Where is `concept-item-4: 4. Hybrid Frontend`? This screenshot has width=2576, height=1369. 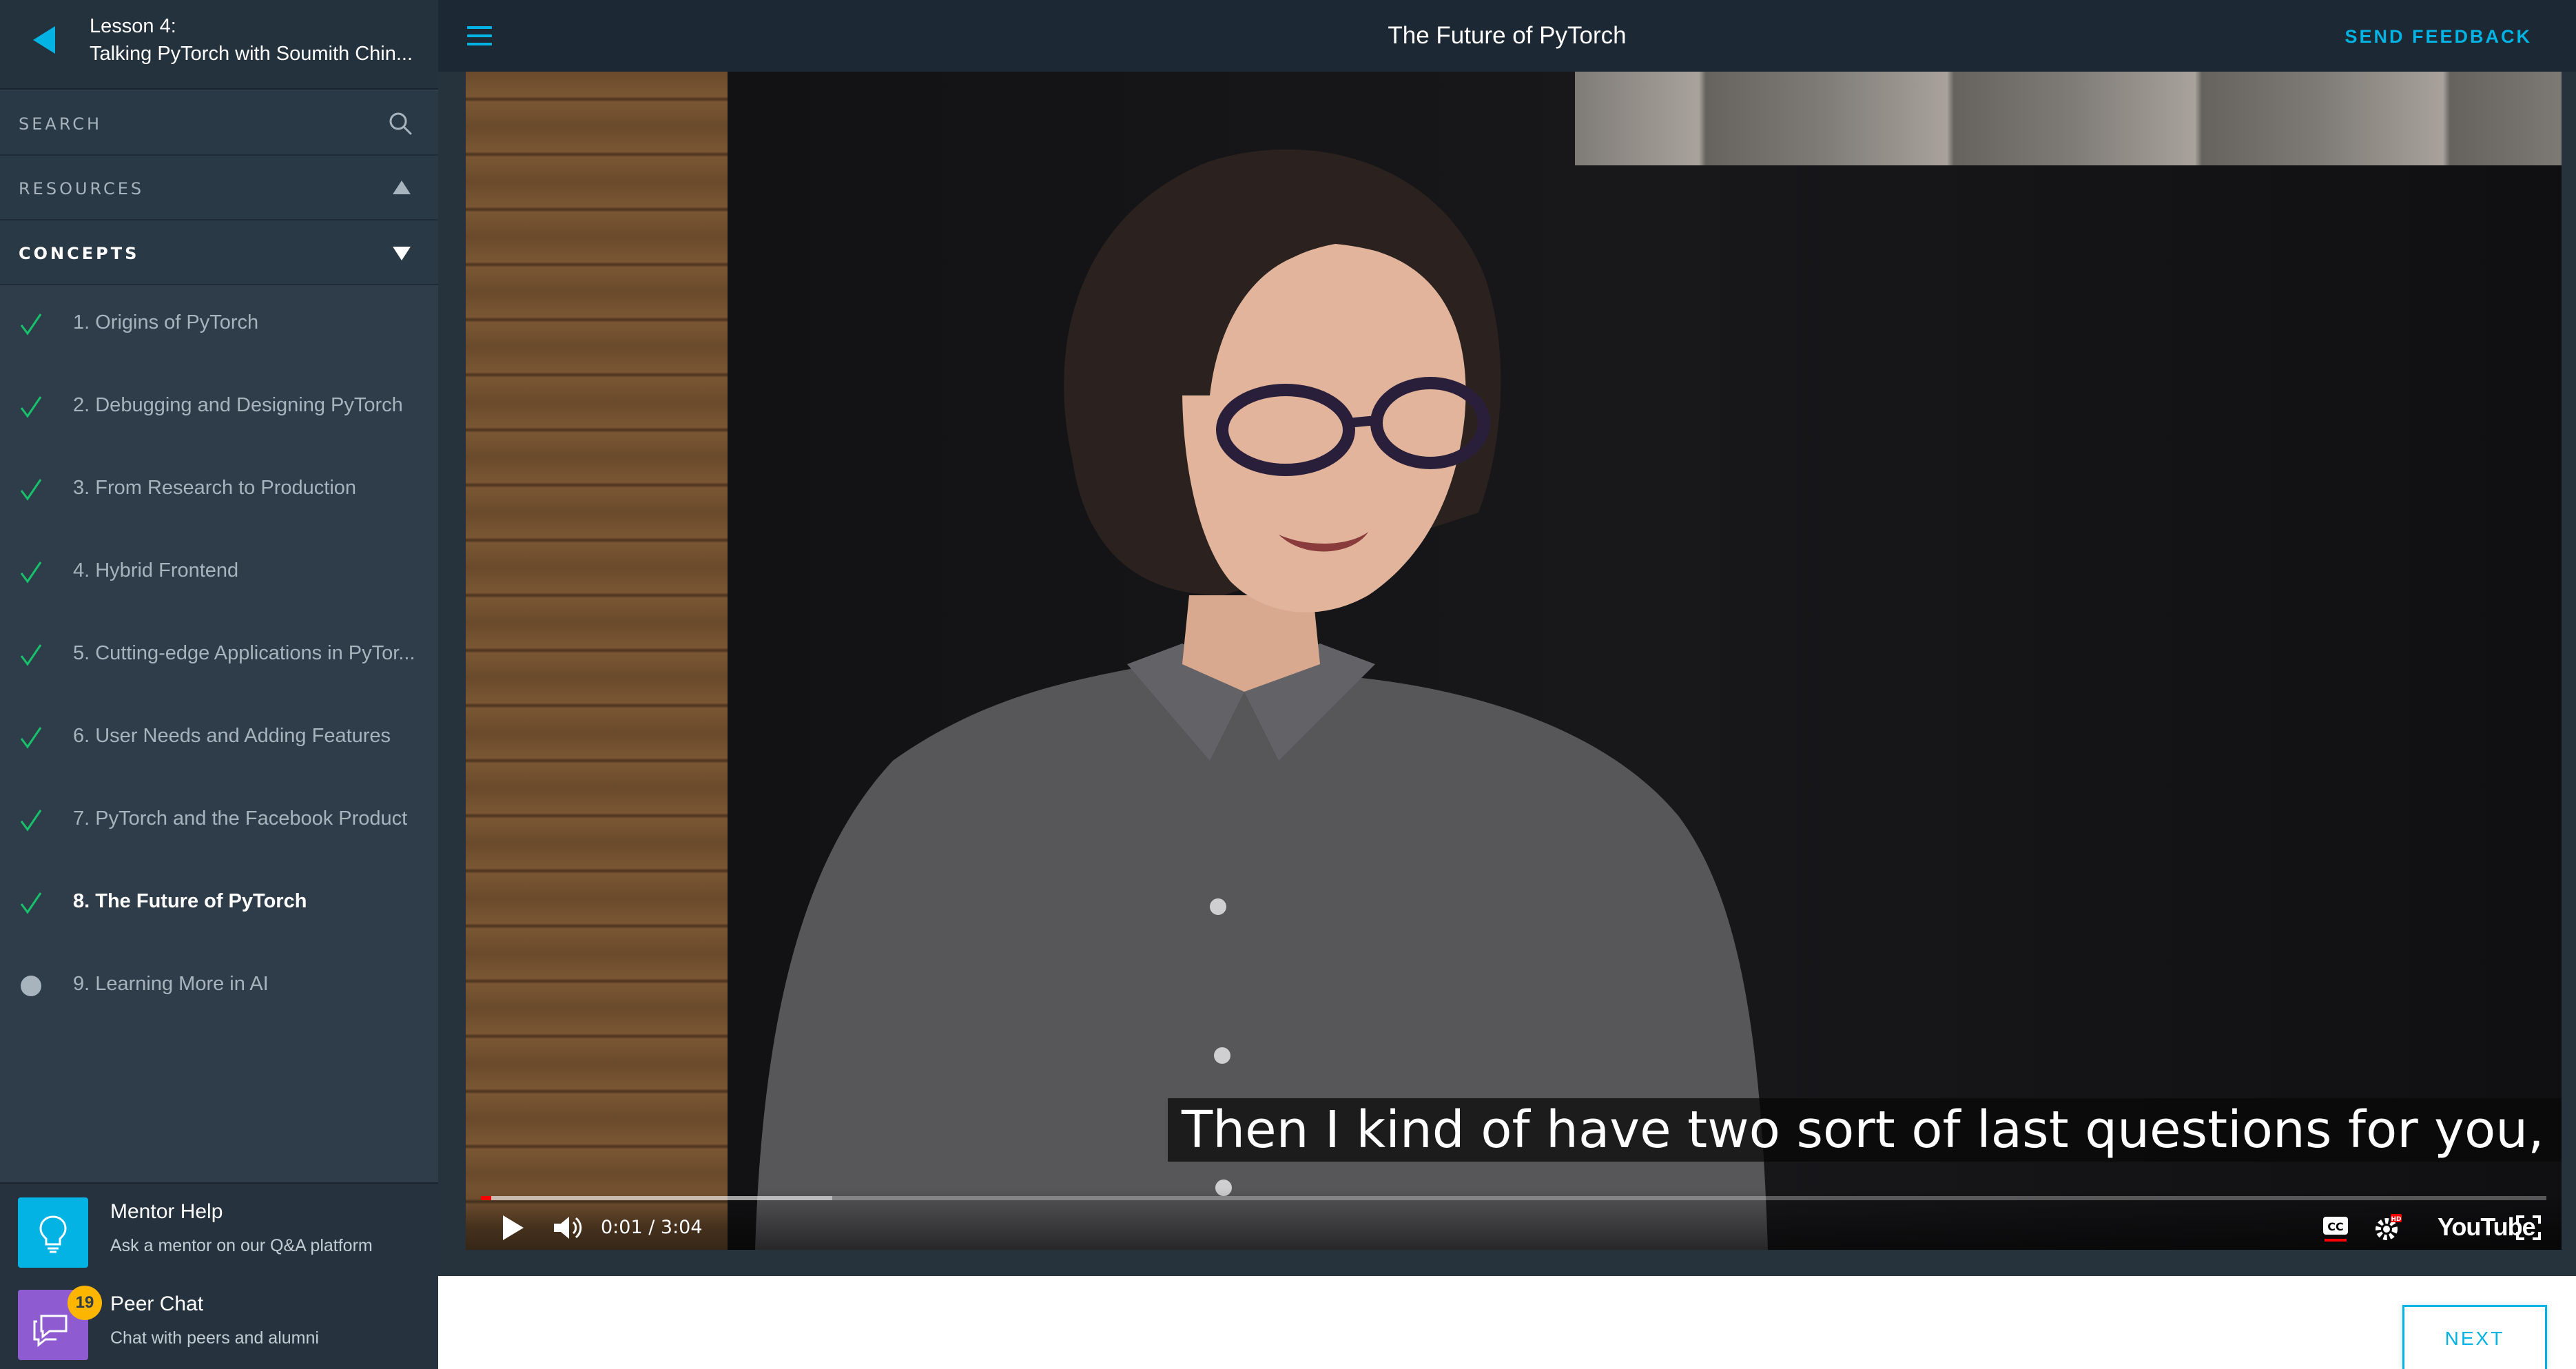
concept-item-4: 4. Hybrid Frontend is located at coordinates (219, 571).